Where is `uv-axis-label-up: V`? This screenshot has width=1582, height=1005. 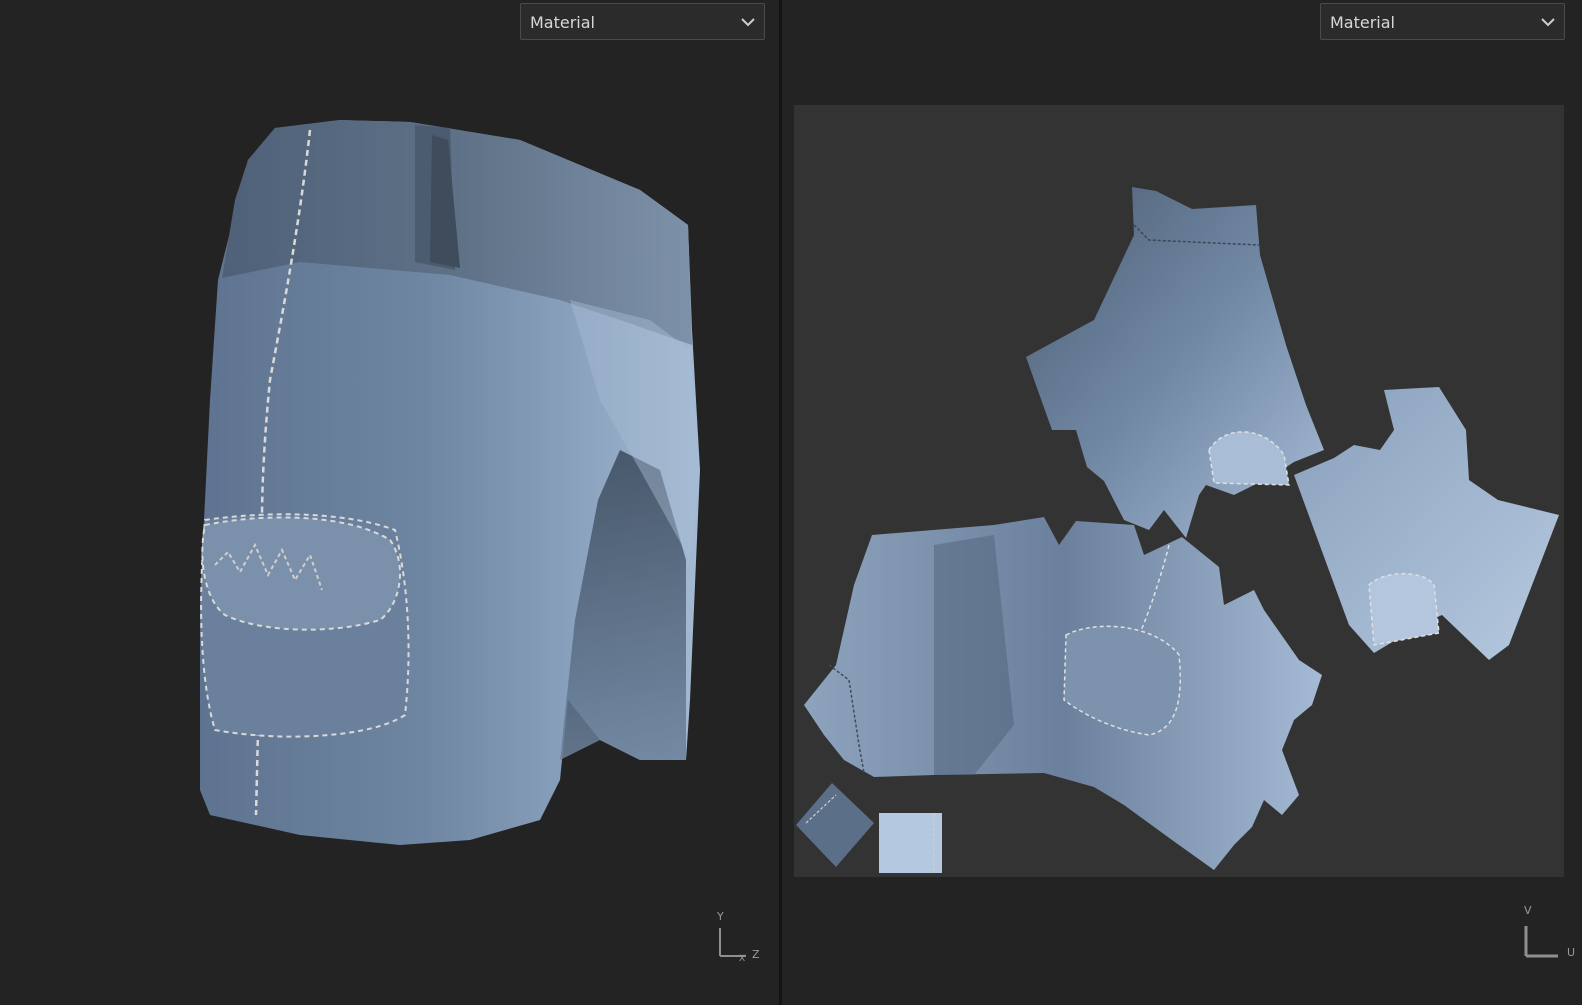 uv-axis-label-up: V is located at coordinates (1528, 910).